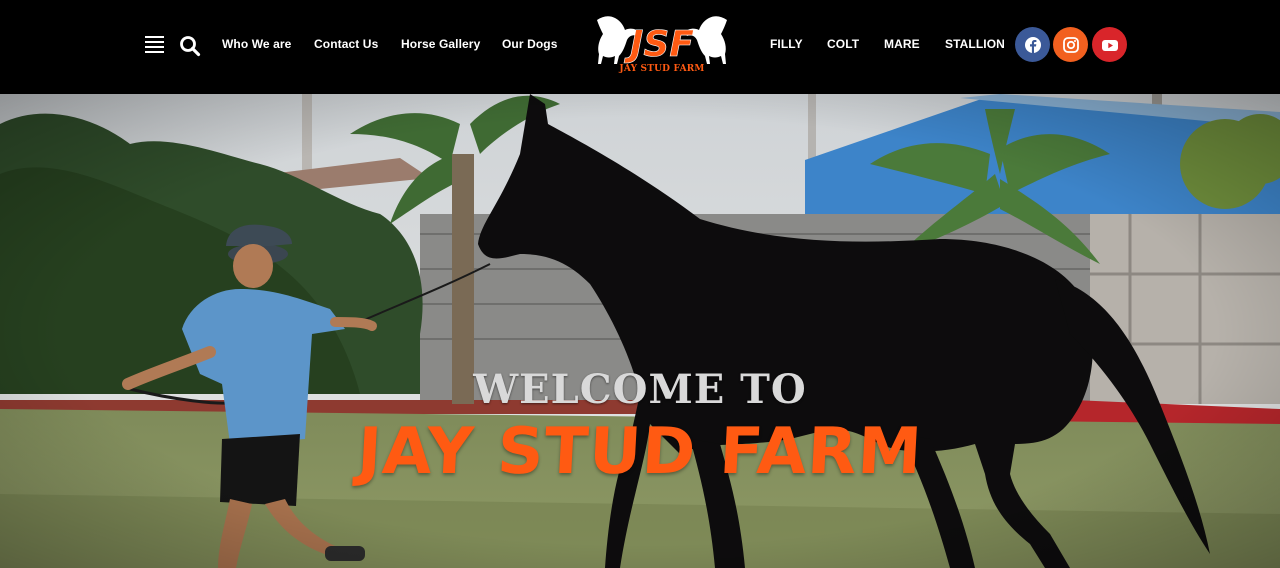 The image size is (1280, 568). I want to click on nav-our-dogs: Our Dogs, so click(529, 44).